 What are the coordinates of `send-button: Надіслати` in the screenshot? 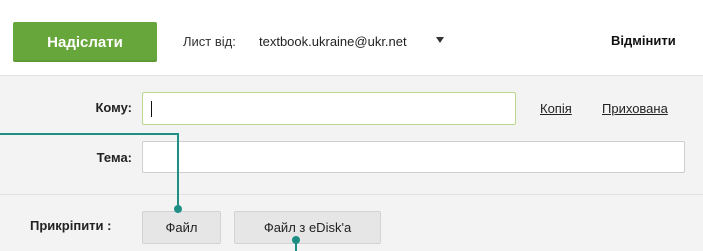 It's located at (85, 42).